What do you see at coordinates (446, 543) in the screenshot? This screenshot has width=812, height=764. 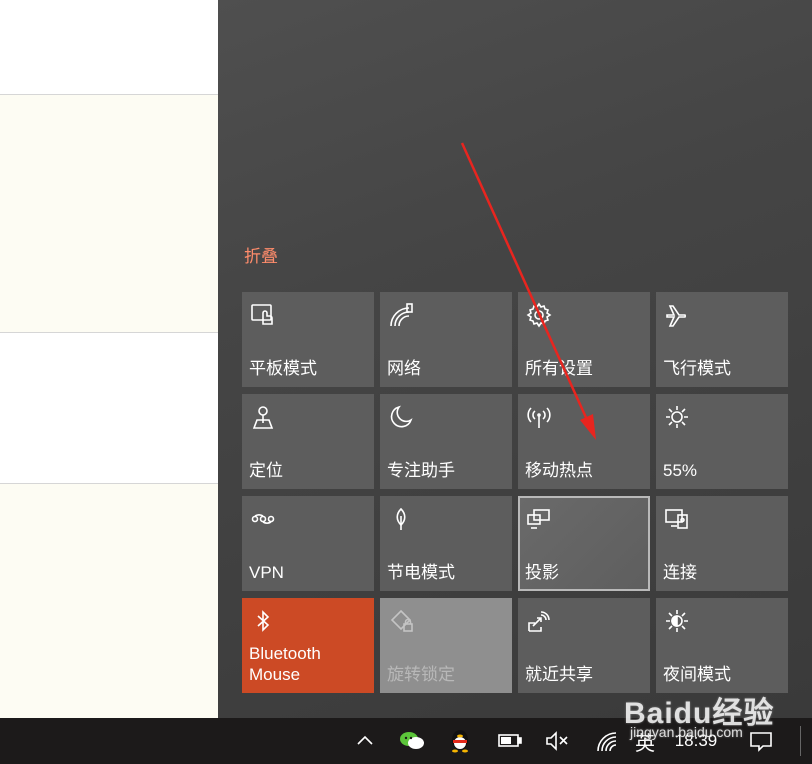 I see `tile-battery-saver: 节电模式` at bounding box center [446, 543].